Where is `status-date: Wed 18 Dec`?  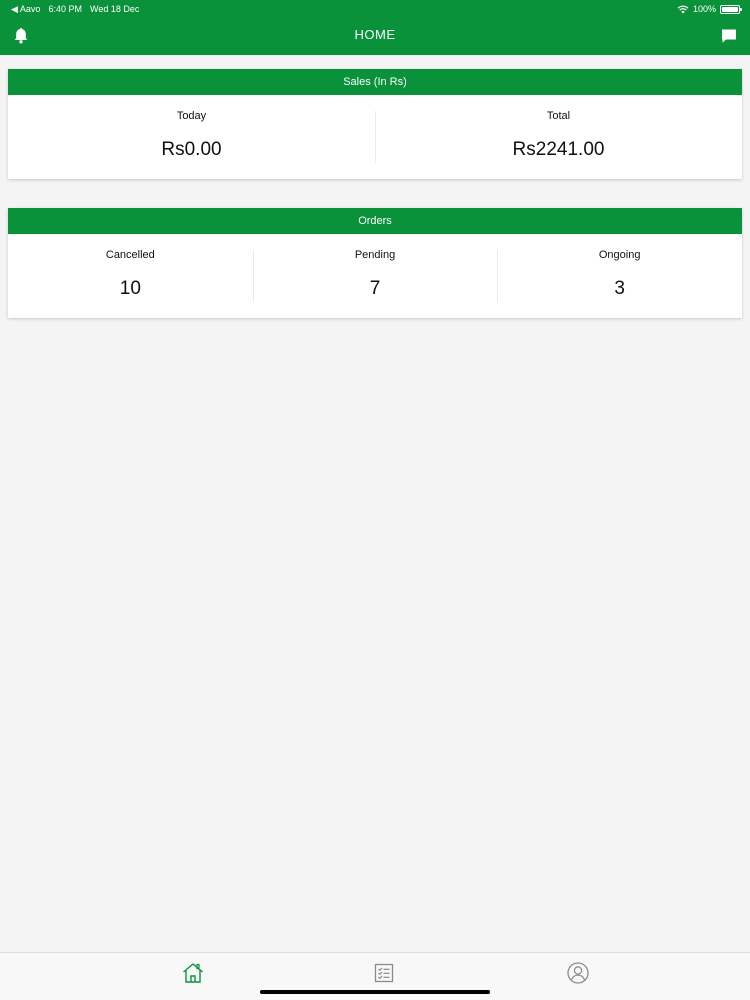 status-date: Wed 18 Dec is located at coordinates (114, 9).